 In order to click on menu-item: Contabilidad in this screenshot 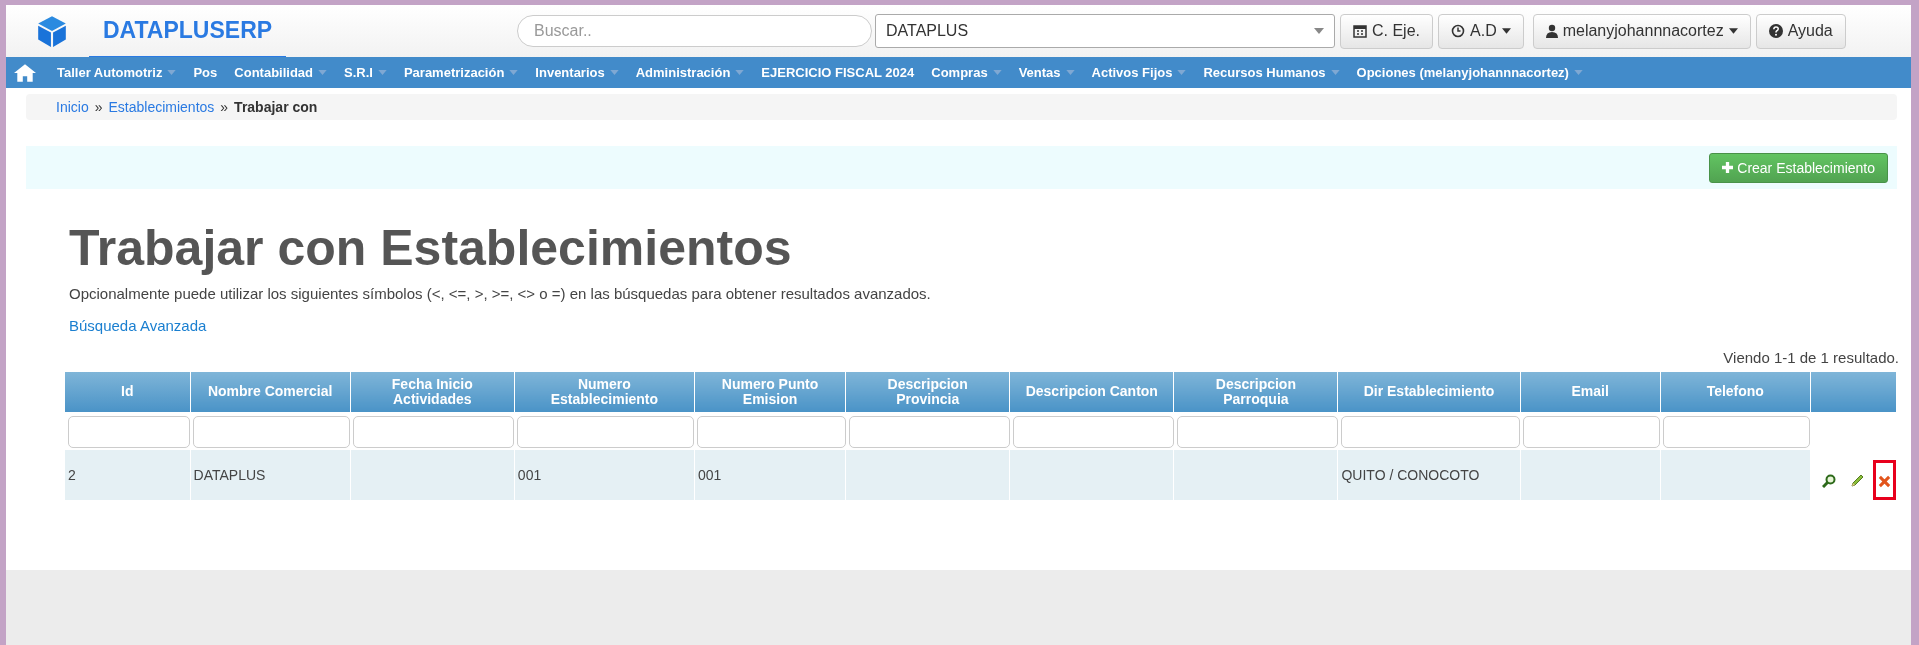, I will do `click(280, 72)`.